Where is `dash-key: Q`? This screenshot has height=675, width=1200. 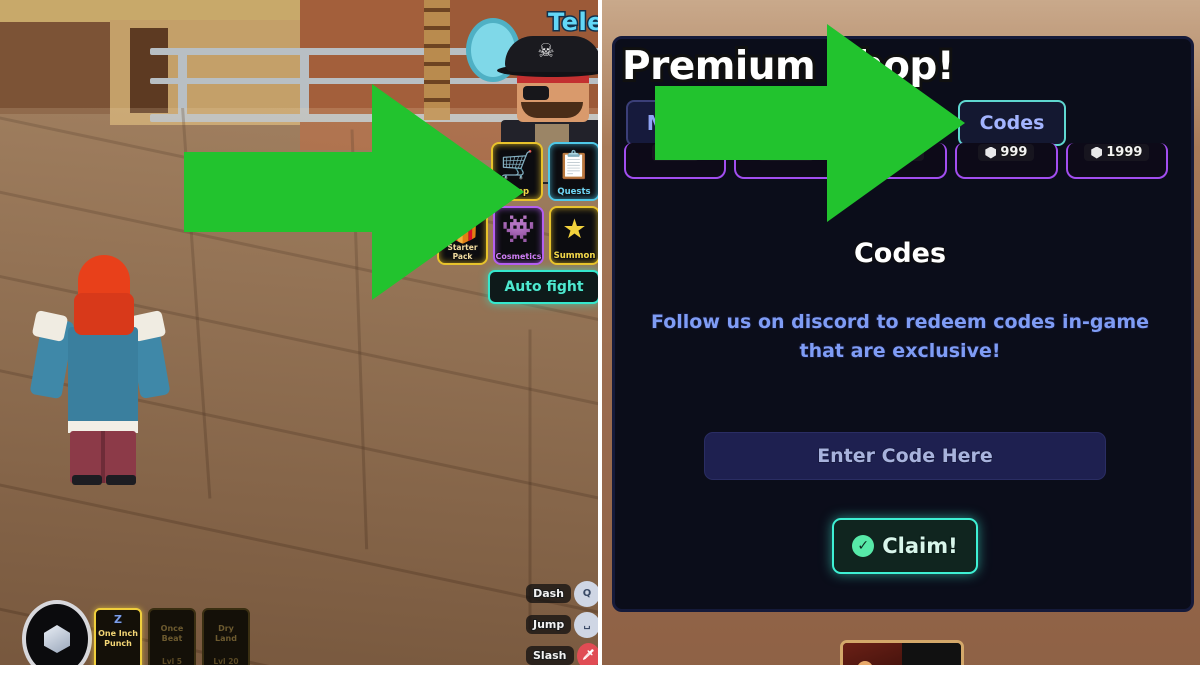 dash-key: Q is located at coordinates (587, 593).